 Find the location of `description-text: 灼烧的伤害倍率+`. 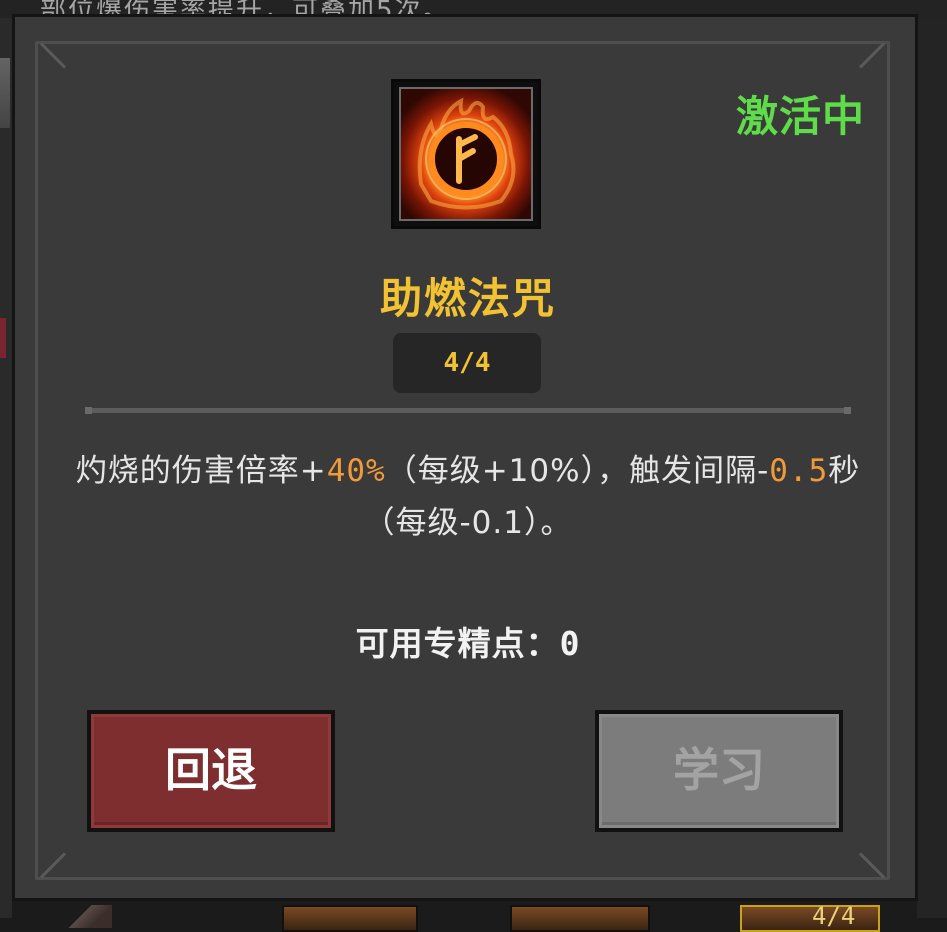

description-text: 灼烧的伤害倍率+ is located at coordinates (201, 471).